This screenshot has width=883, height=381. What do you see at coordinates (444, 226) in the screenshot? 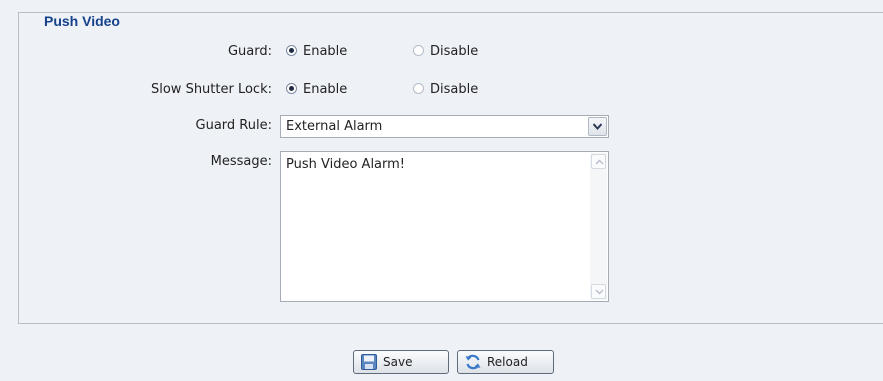
I see `message-textarea: Push Video Alarm!` at bounding box center [444, 226].